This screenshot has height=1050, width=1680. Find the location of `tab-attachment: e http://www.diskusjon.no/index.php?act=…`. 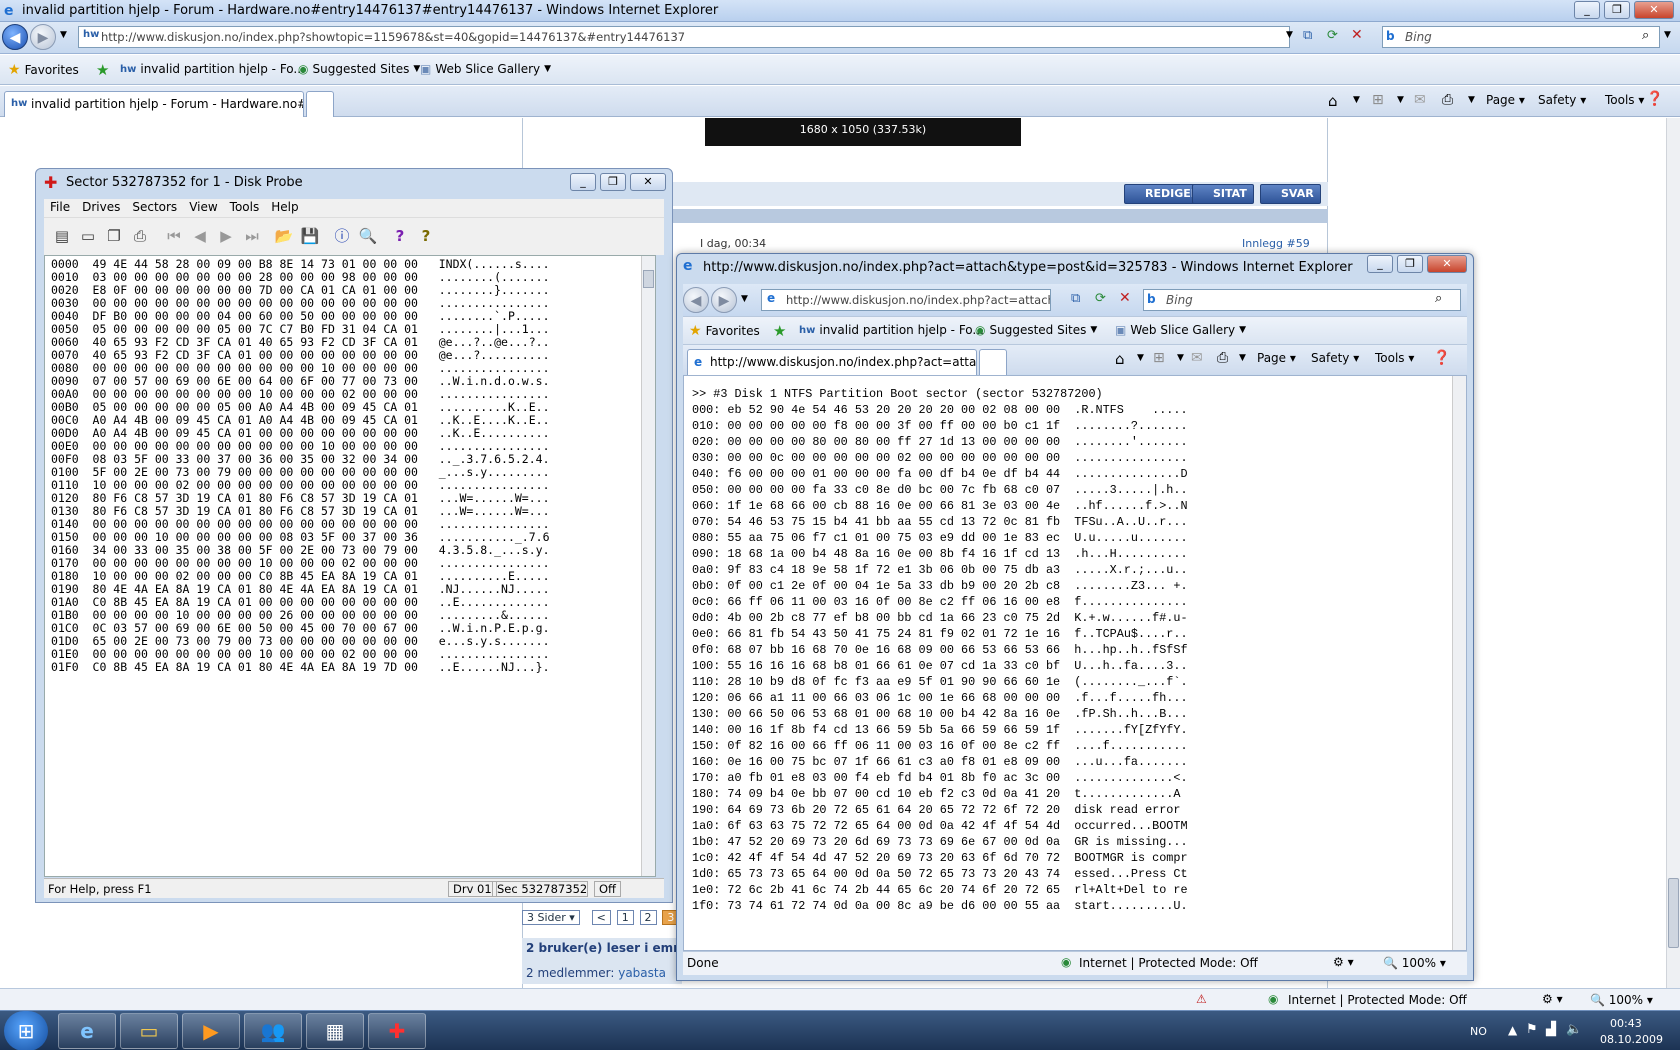

tab-attachment: e http://www.diskusjon.no/index.php?act=… is located at coordinates (832, 362).